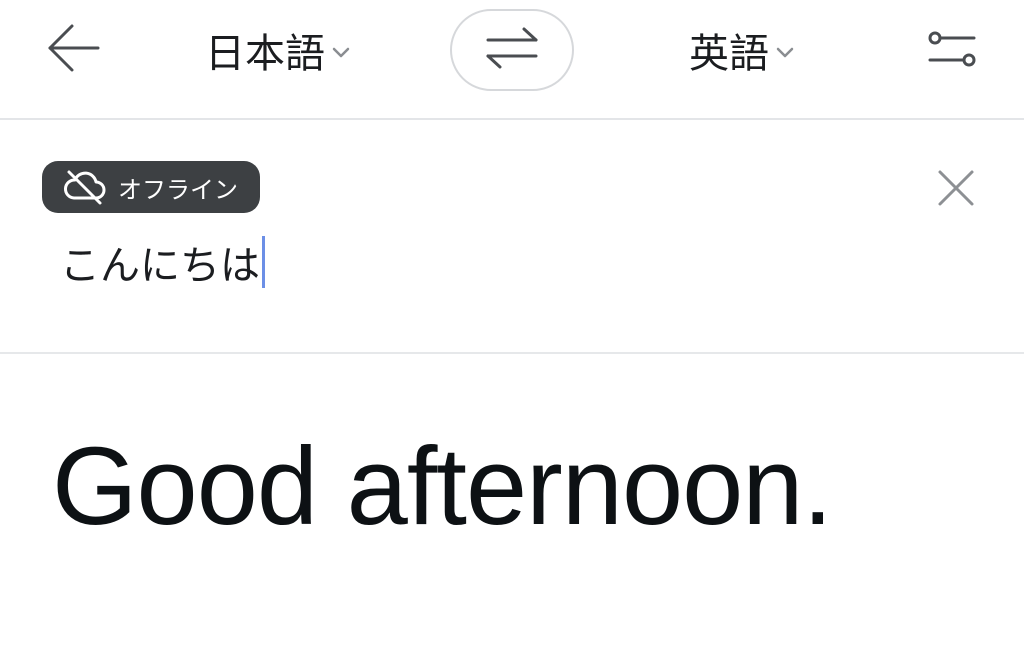 This screenshot has height=646, width=1024. Describe the element at coordinates (263, 262) in the screenshot. I see `text-caret` at that location.